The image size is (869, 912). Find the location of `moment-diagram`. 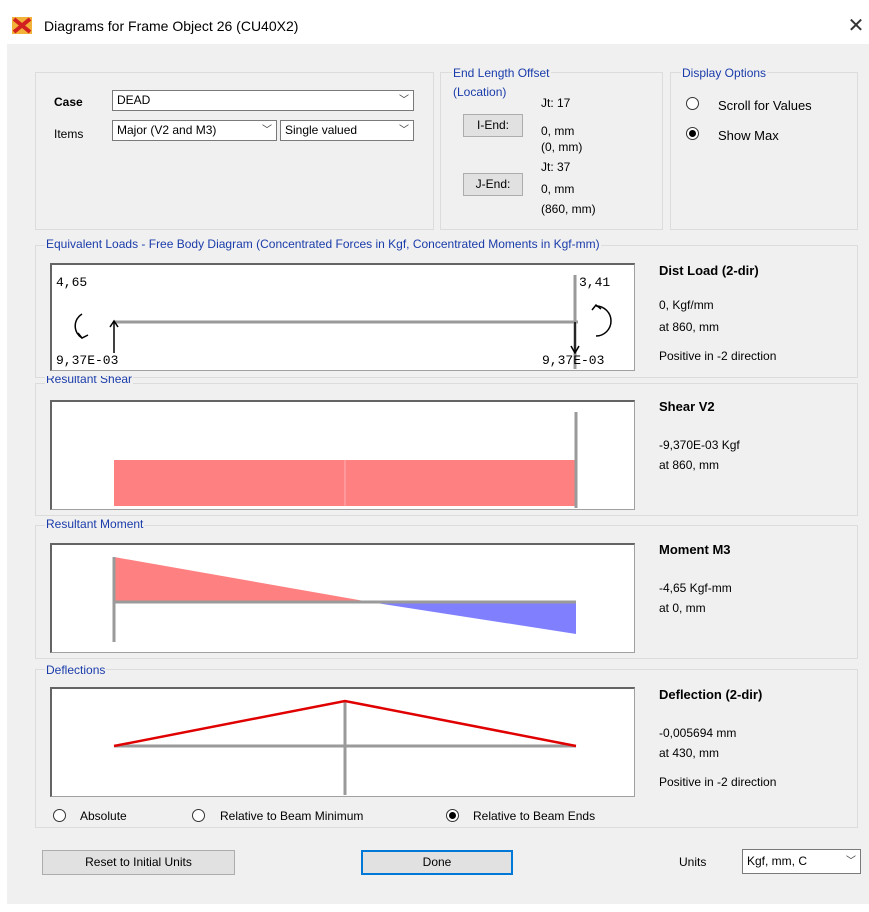

moment-diagram is located at coordinates (342, 598).